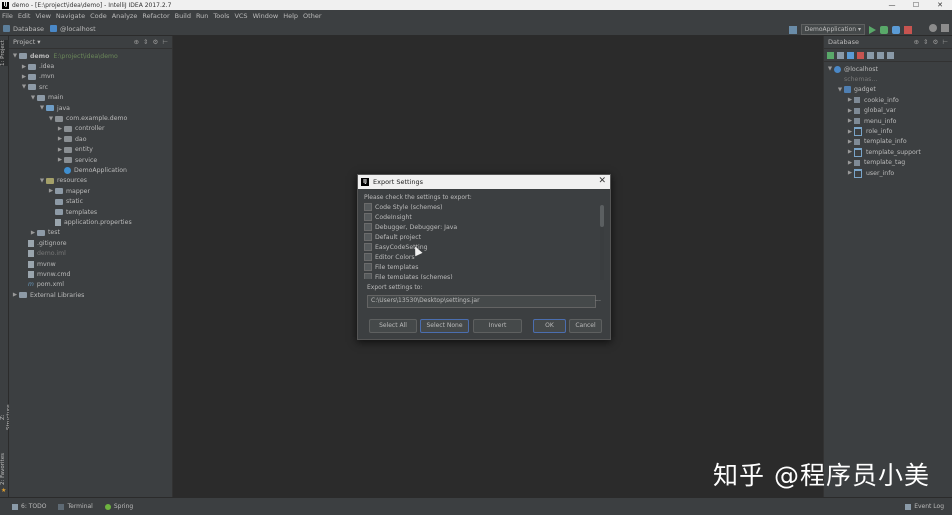 Image resolution: width=952 pixels, height=515 pixels. I want to click on settings-checkbox-item: Debugger, Debugger: Java, so click(484, 227).